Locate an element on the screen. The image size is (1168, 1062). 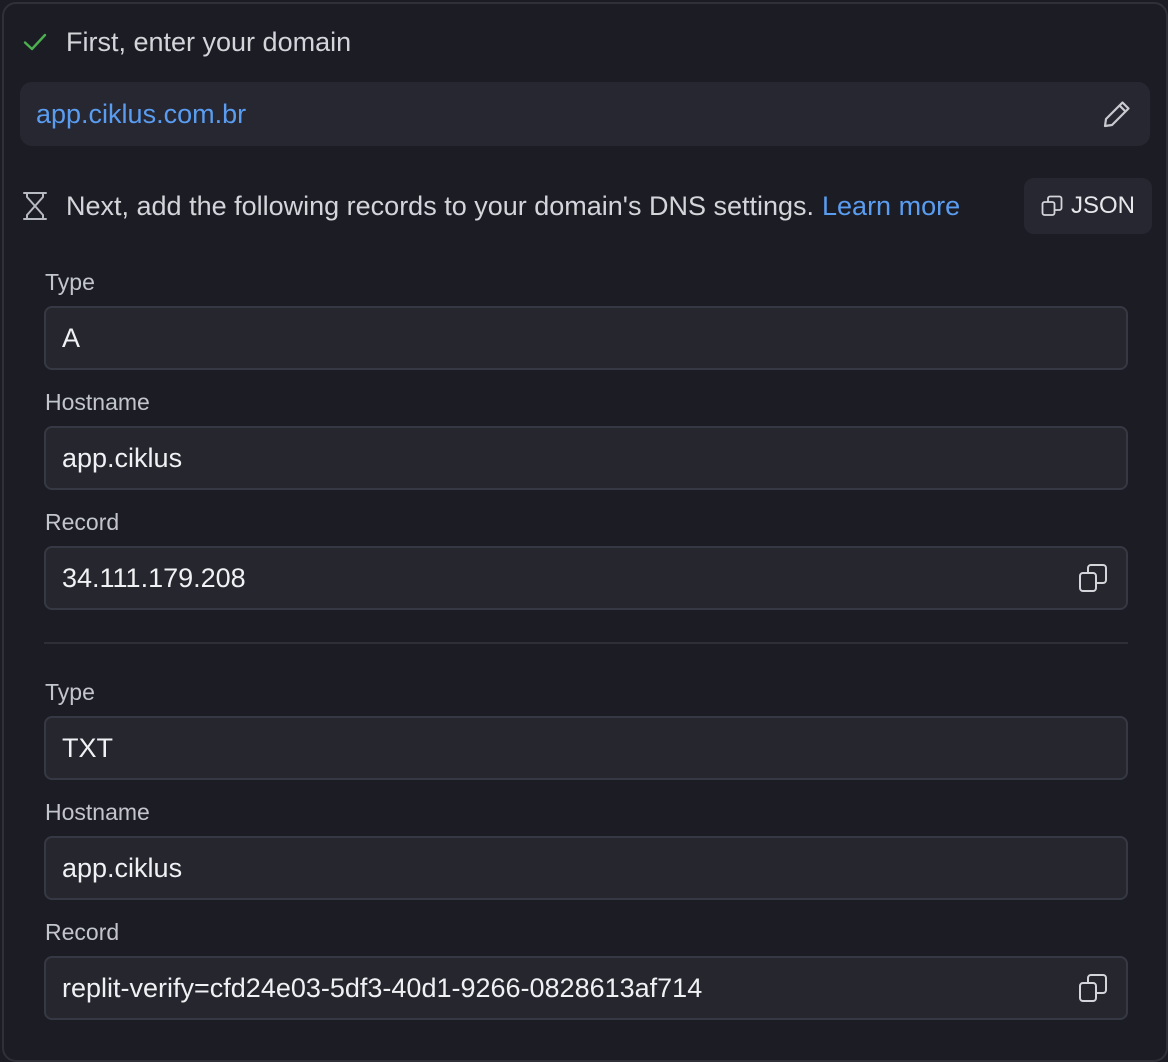
record-1-record-value: 34.111.179.208 is located at coordinates (154, 577).